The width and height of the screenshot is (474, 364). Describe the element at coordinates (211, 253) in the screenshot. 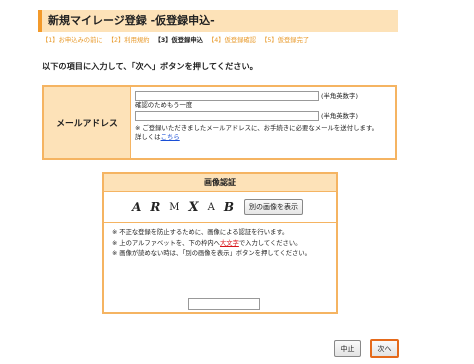

I see `captcha-note-3: ※ 画像が読めない時は、「別の画像を表示」ボタンを押してください。` at that location.